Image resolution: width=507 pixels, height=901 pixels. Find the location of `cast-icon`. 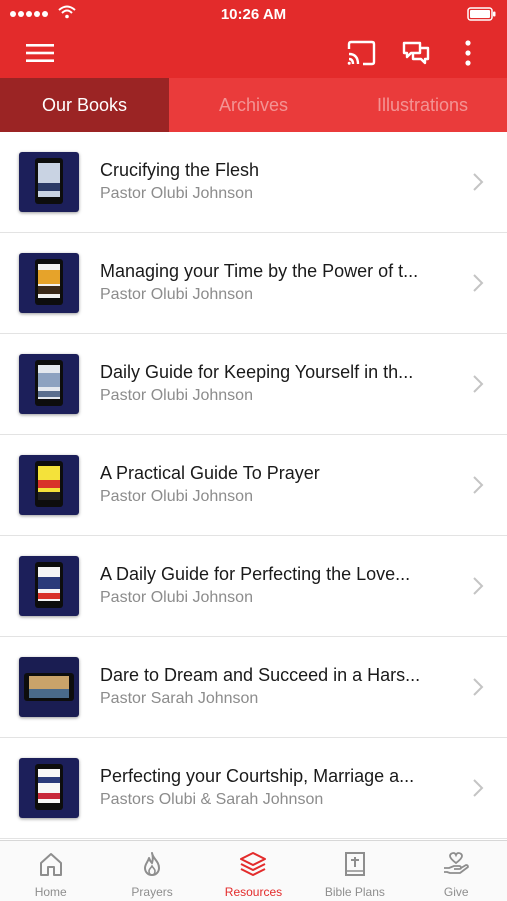

cast-icon is located at coordinates (361, 53).